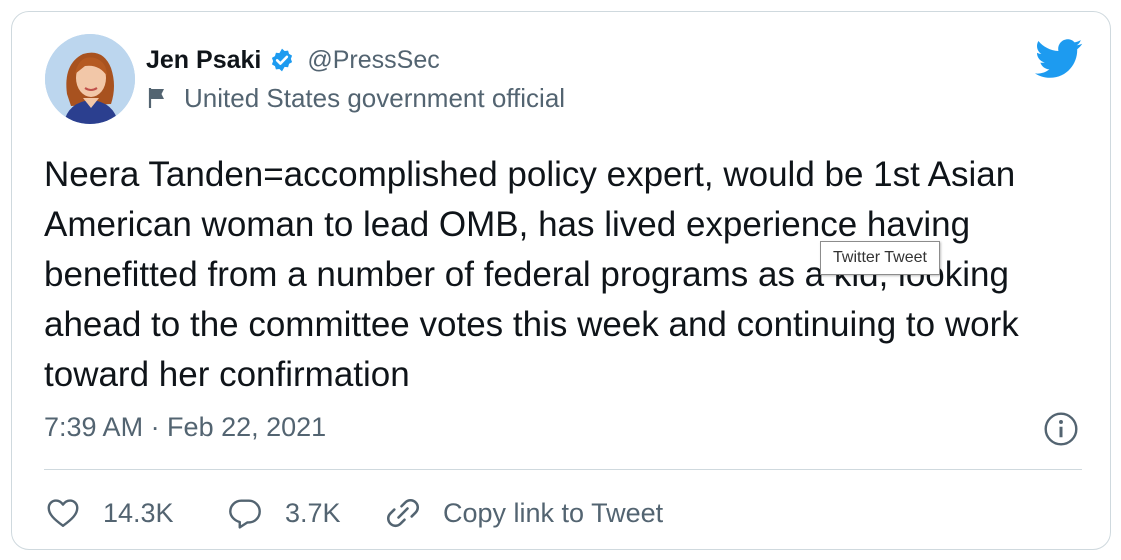 This screenshot has width=1121, height=560. I want to click on affiliation-label: United States government official, so click(375, 97).